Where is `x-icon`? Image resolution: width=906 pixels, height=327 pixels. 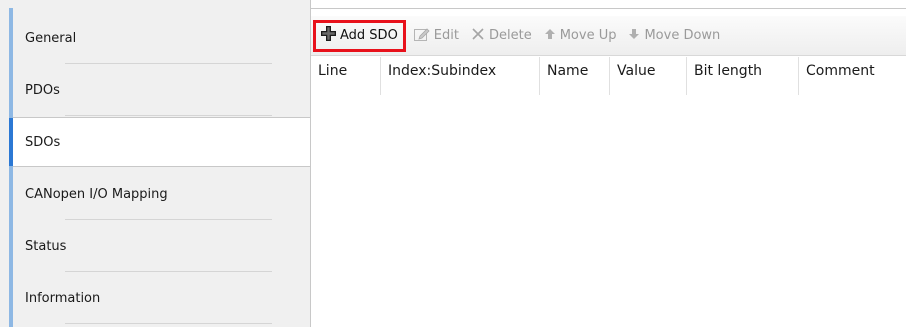
x-icon is located at coordinates (478, 36).